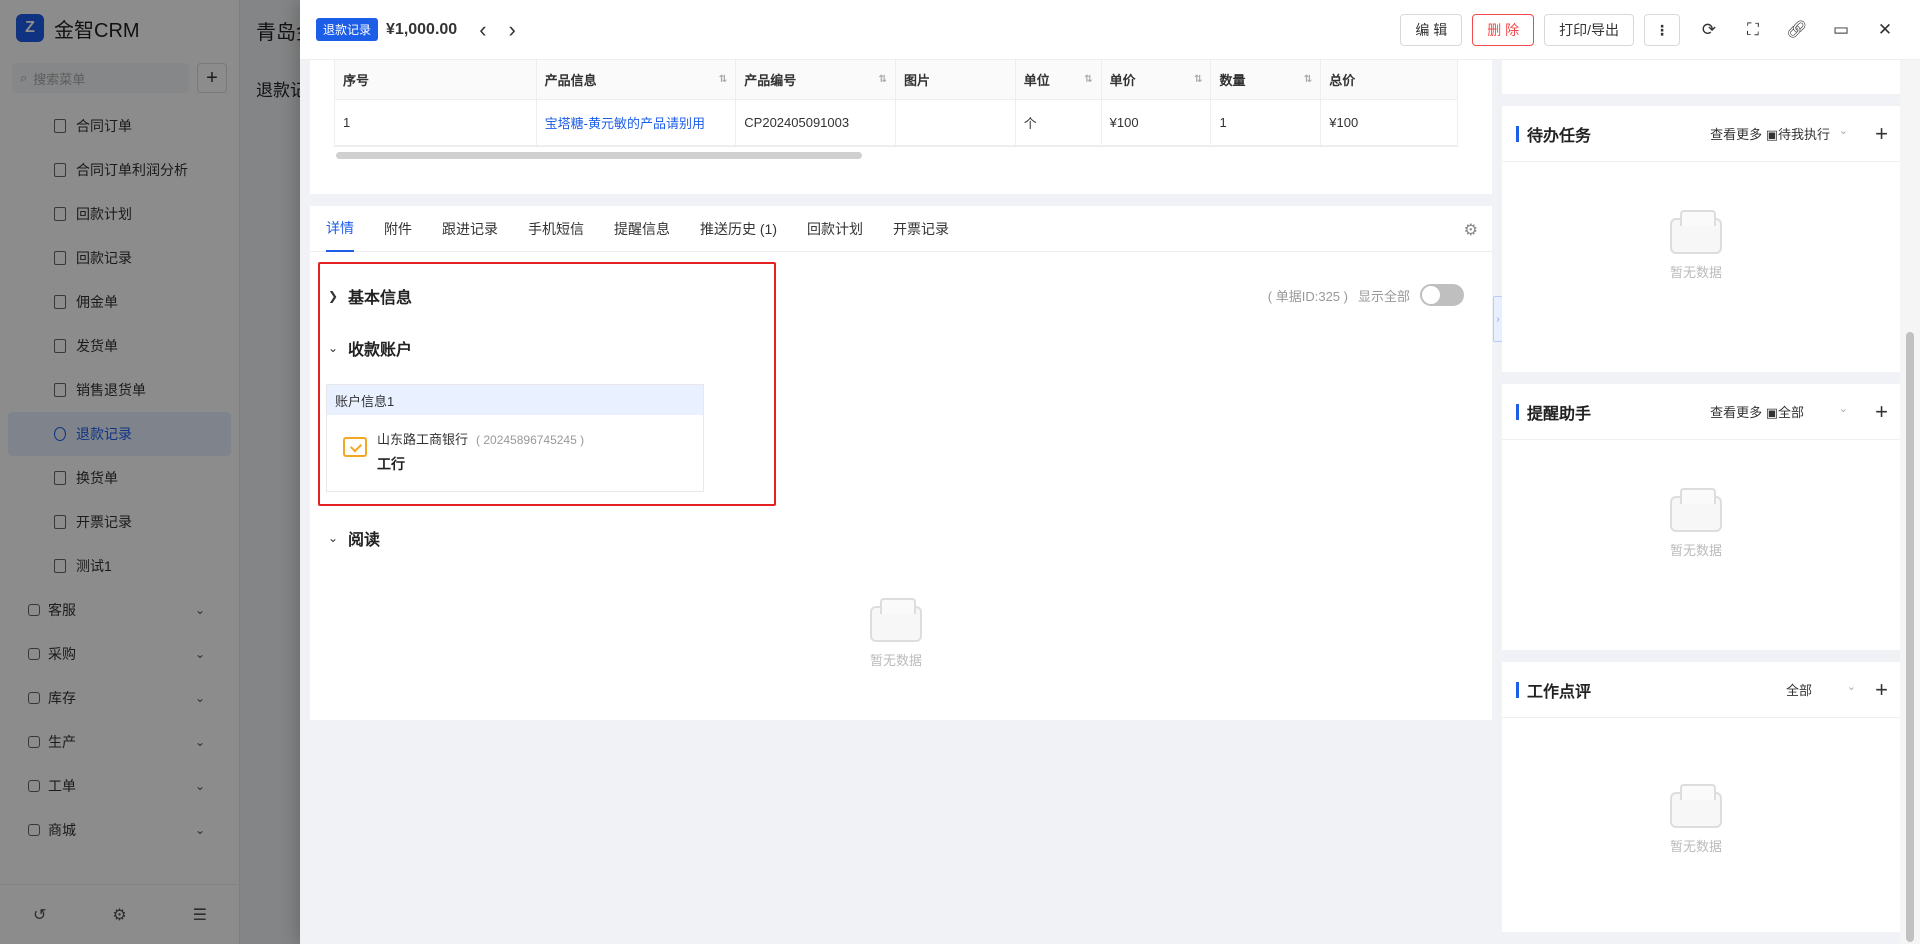 Image resolution: width=1920 pixels, height=944 pixels. What do you see at coordinates (1797, 30) in the screenshot?
I see `link-icon: 🔗︎` at bounding box center [1797, 30].